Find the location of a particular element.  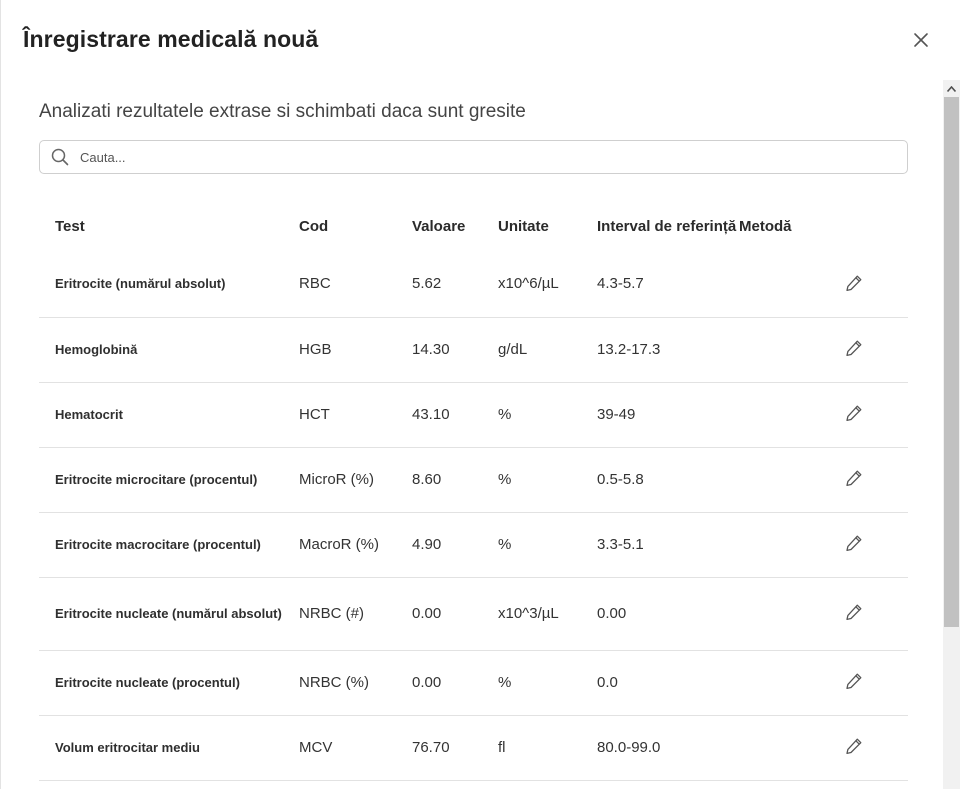

chevron-up-icon is located at coordinates (951, 88).